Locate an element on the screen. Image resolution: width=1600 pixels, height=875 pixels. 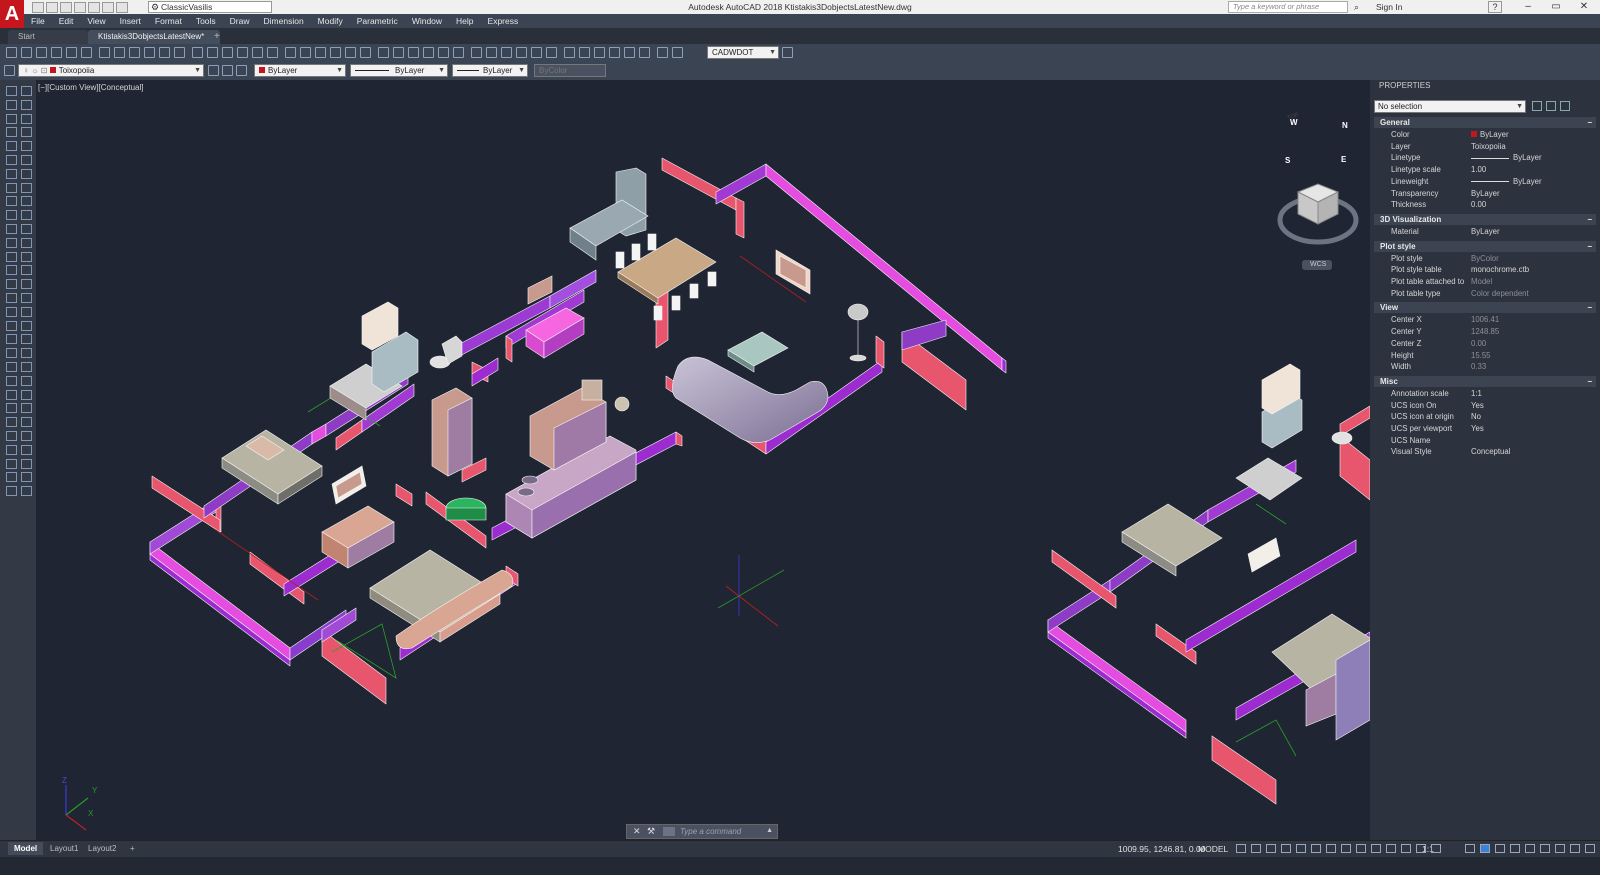
help-icon is located at coordinates (350, 52).